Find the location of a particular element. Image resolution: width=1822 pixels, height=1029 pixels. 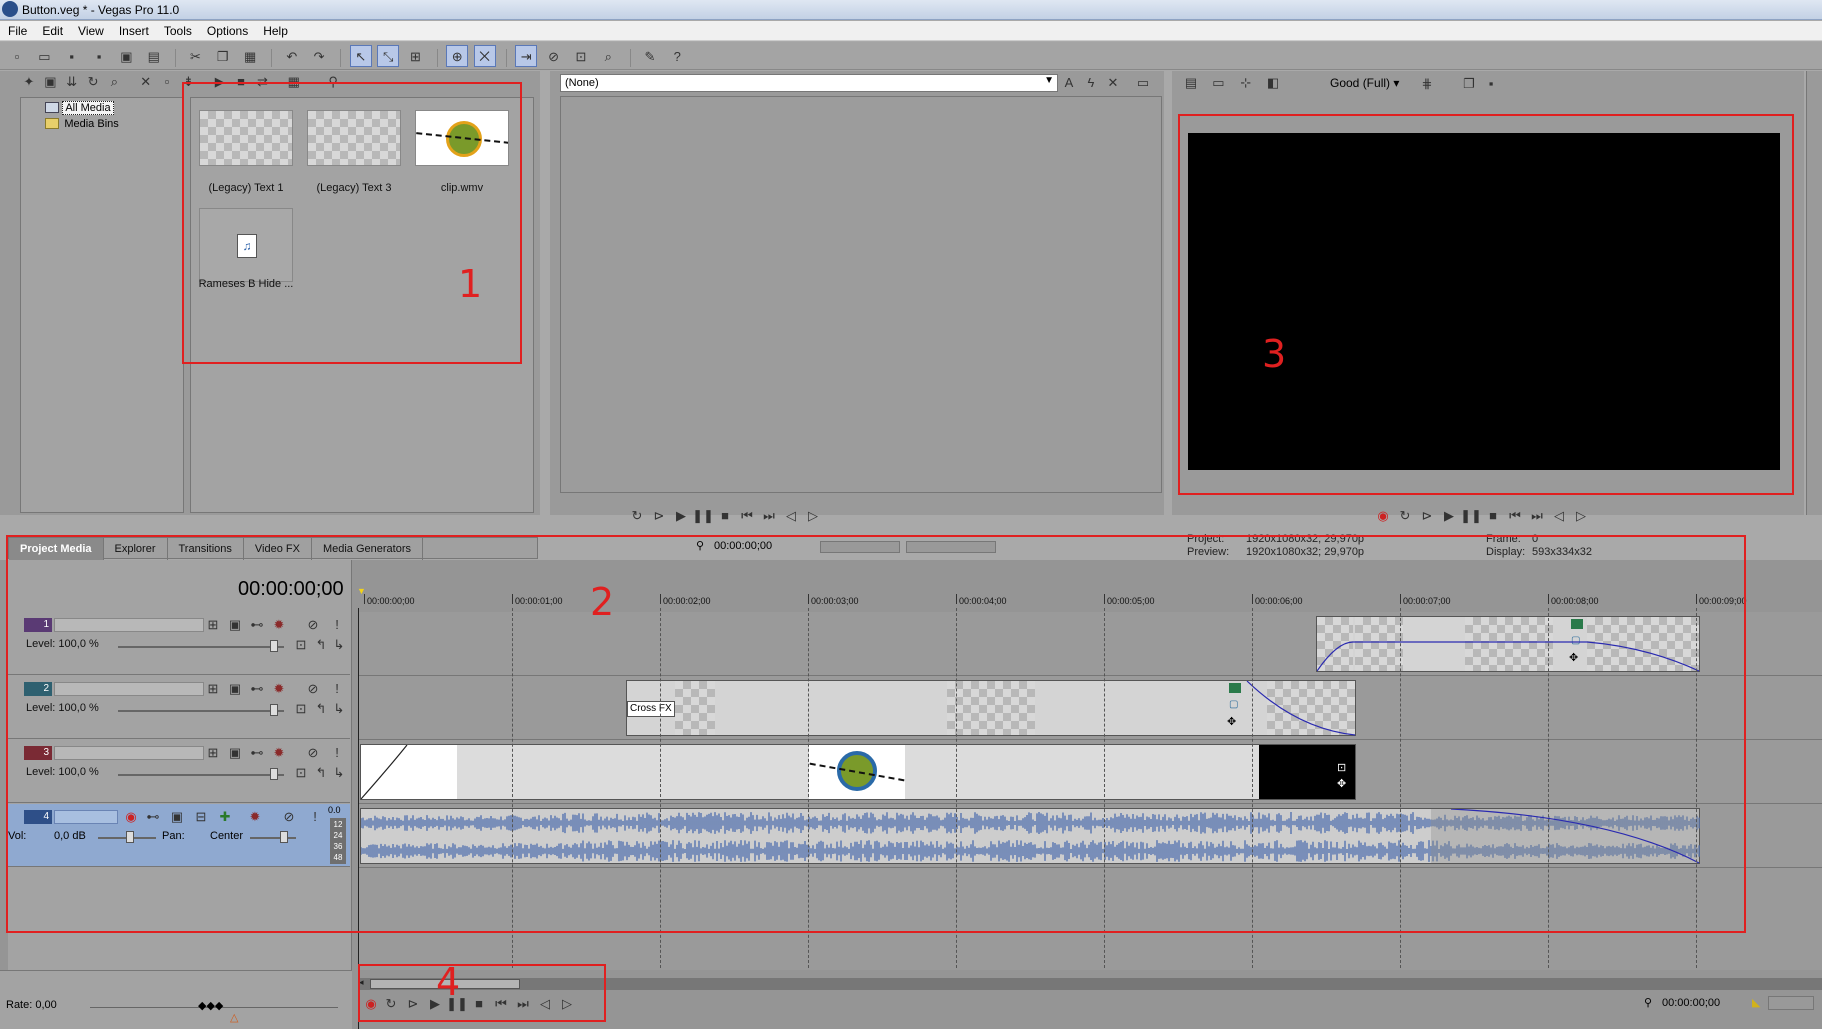

audio-clip is located at coordinates (1030, 836).